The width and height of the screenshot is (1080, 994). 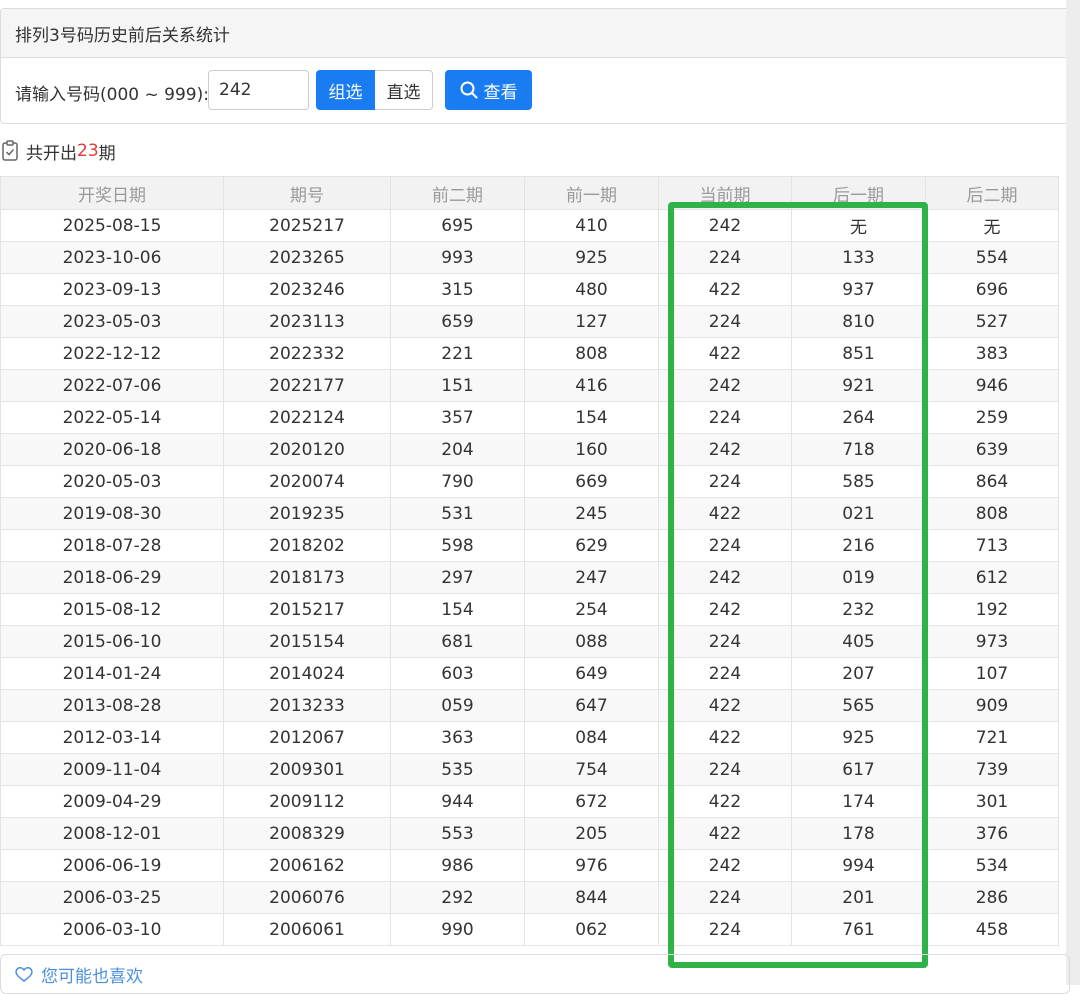 I want to click on cell-issue-no: 2022332, so click(x=307, y=353).